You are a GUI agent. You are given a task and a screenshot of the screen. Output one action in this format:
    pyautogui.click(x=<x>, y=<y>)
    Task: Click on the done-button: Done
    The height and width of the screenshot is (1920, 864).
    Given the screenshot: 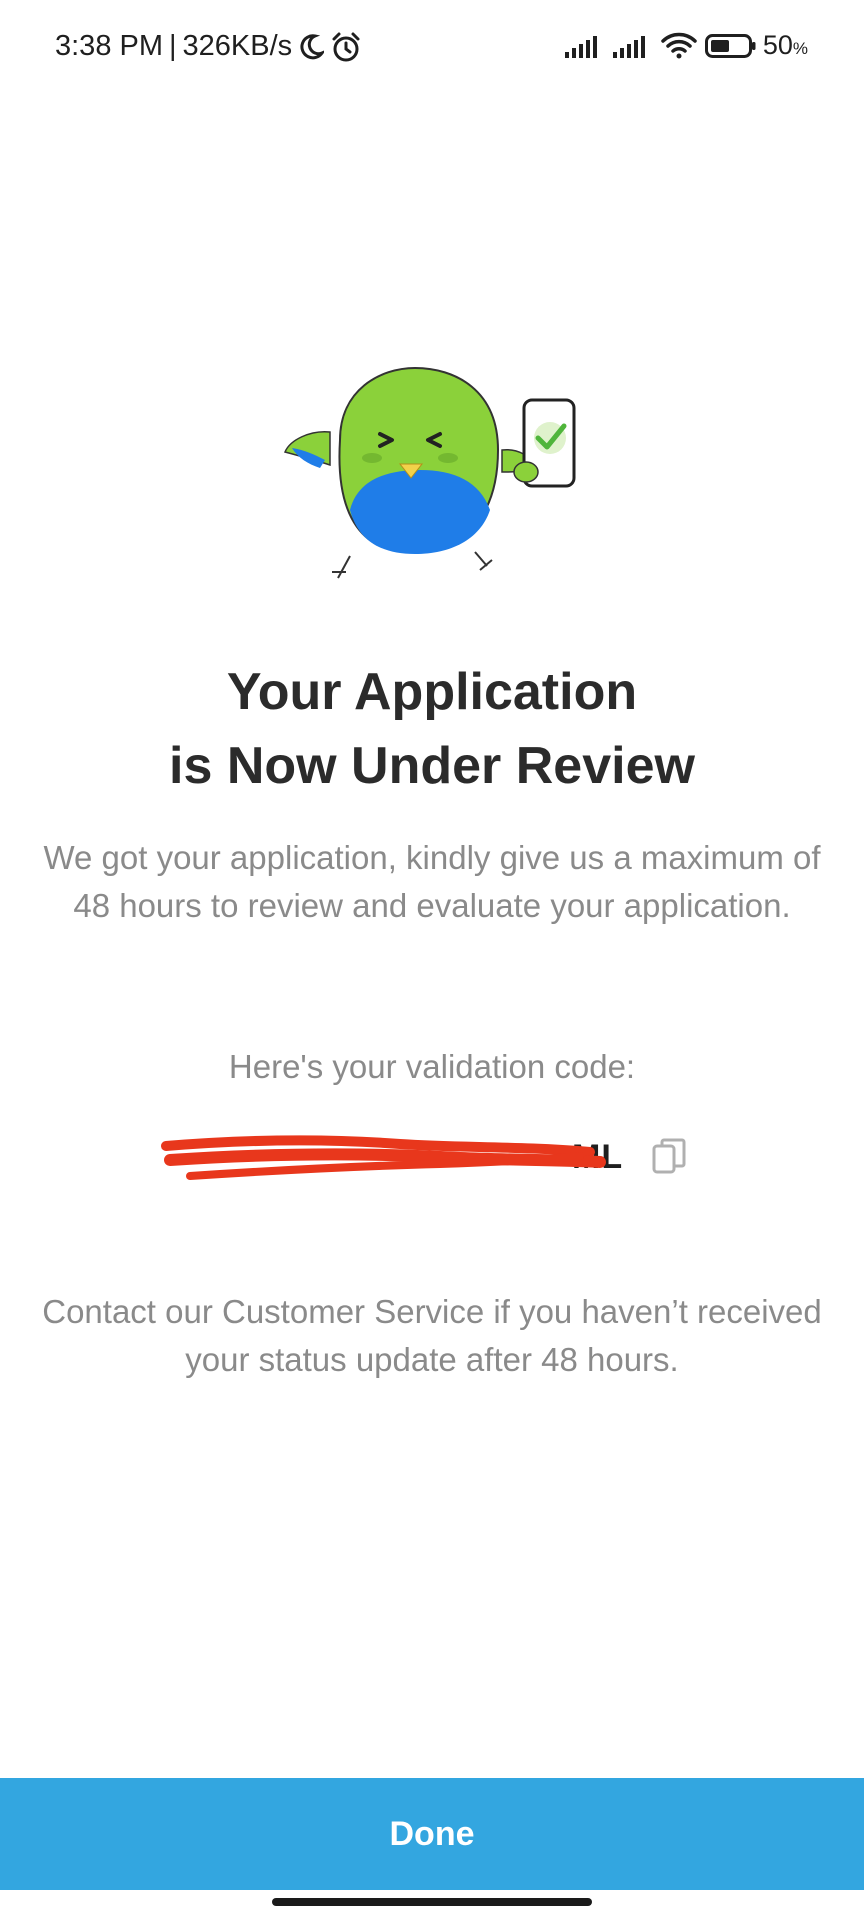 What is the action you would take?
    pyautogui.click(x=432, y=1834)
    